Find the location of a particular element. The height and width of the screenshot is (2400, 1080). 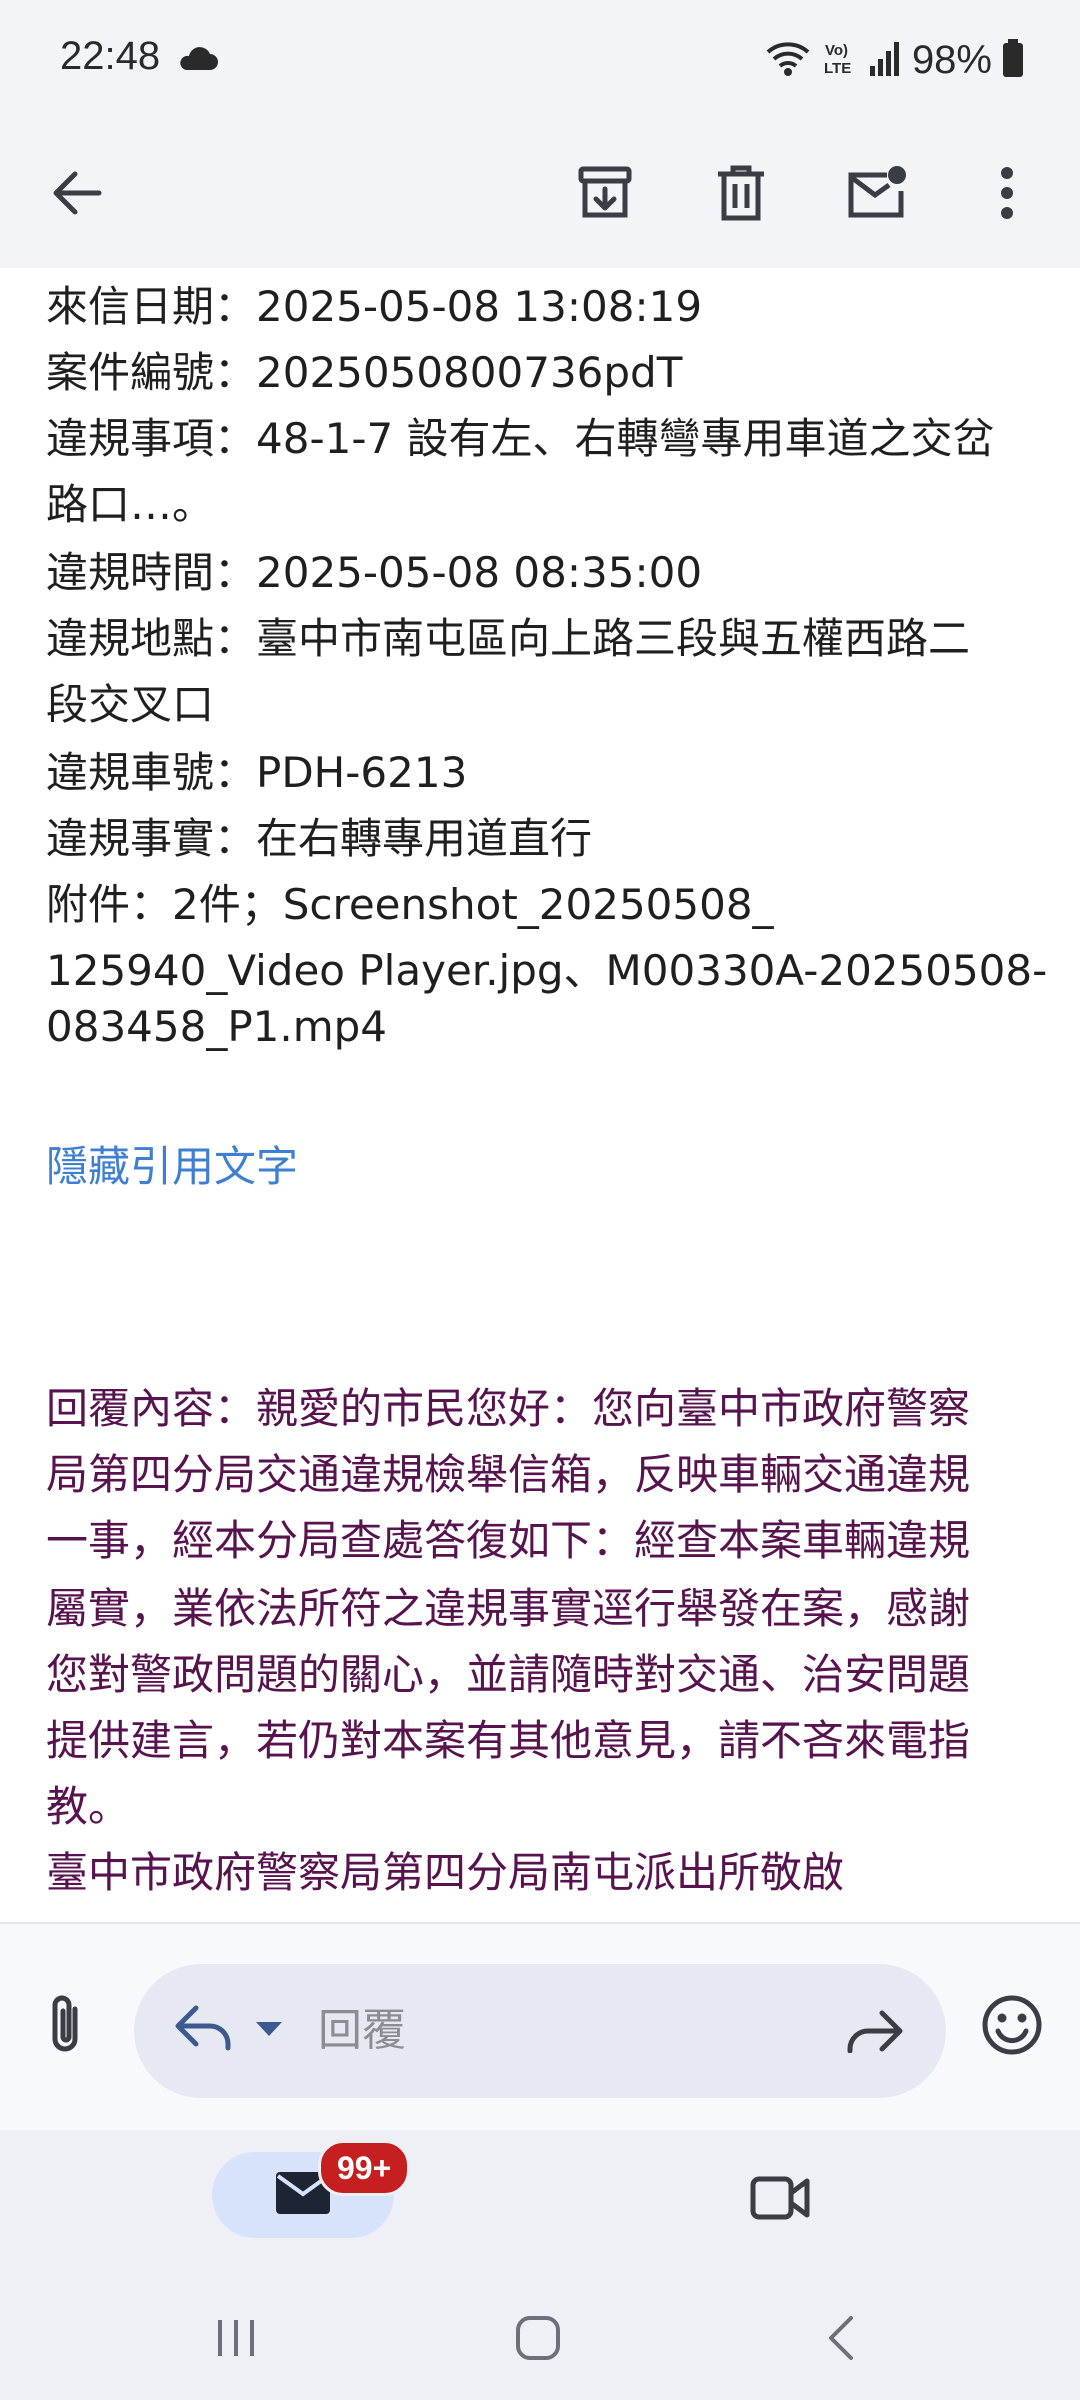

hide-quoted-text-link: 隱藏引用文字 is located at coordinates (546, 1167).